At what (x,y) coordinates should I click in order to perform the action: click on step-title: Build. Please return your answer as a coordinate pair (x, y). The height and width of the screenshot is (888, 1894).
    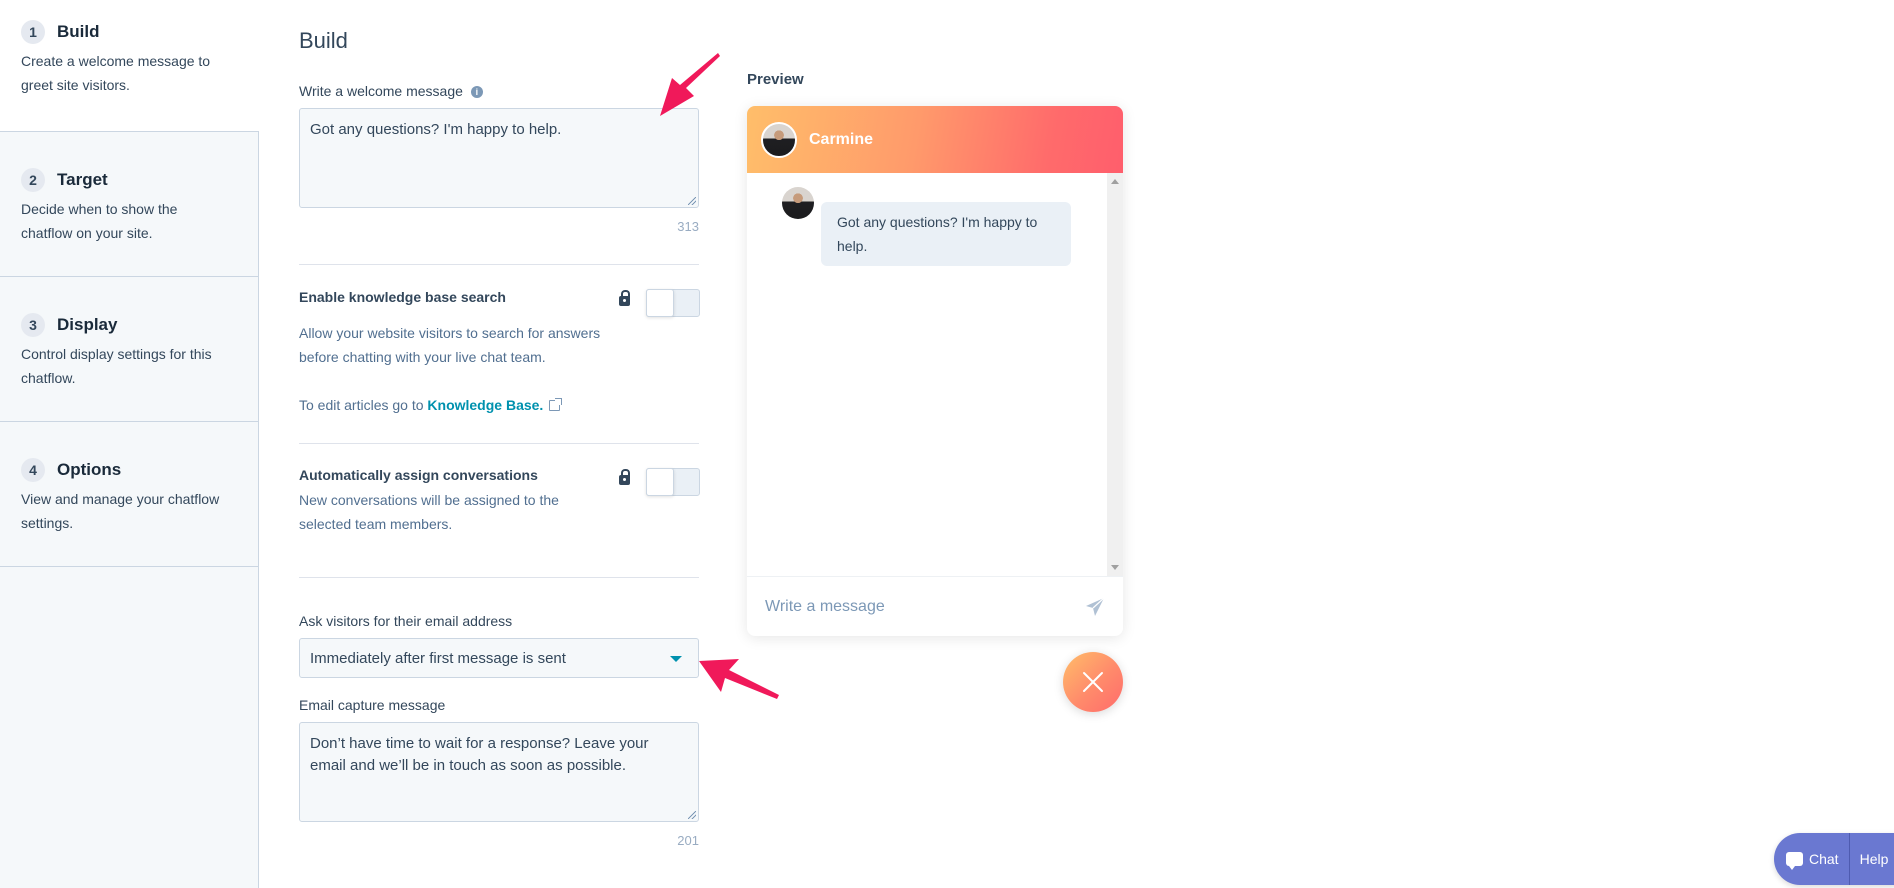
    Looking at the image, I should click on (78, 31).